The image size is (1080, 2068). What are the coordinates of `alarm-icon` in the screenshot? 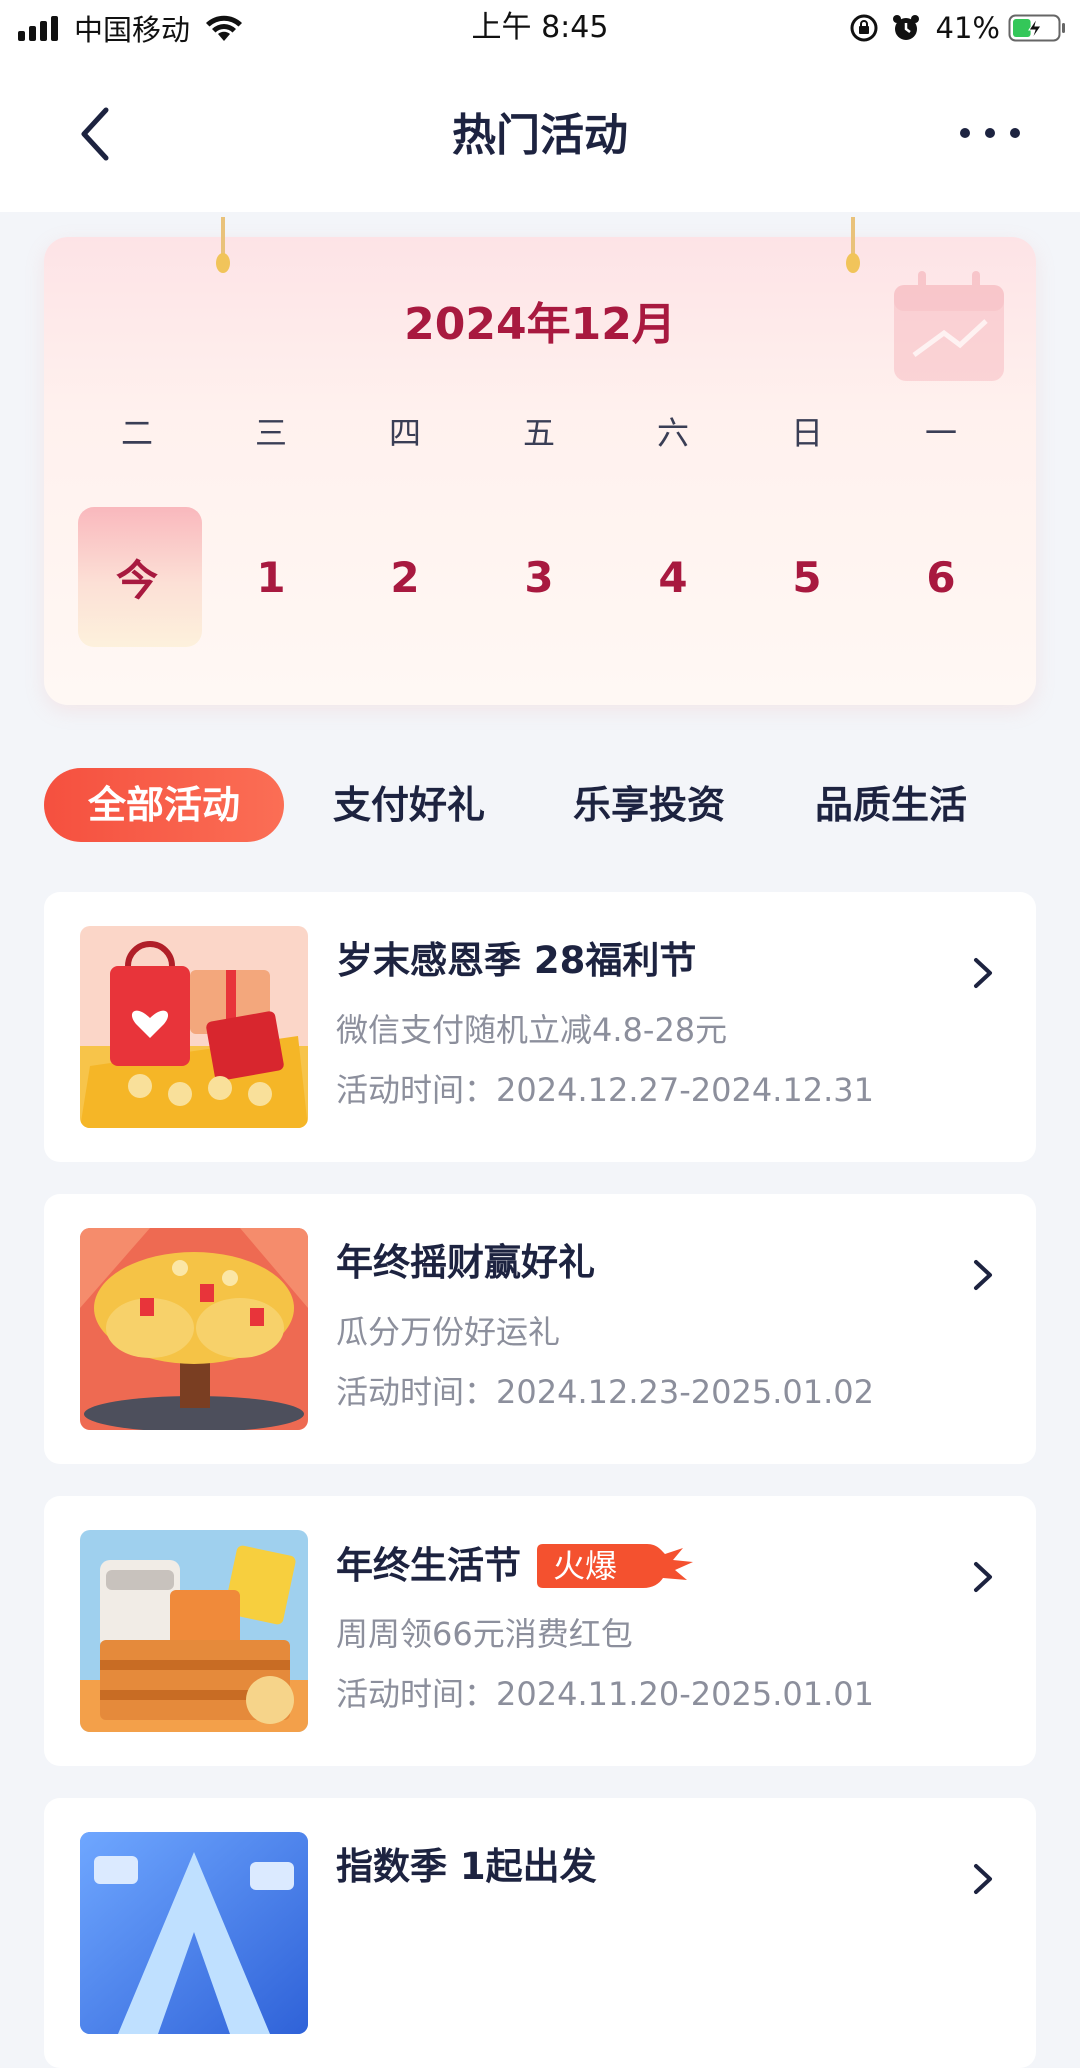 It's located at (905, 27).